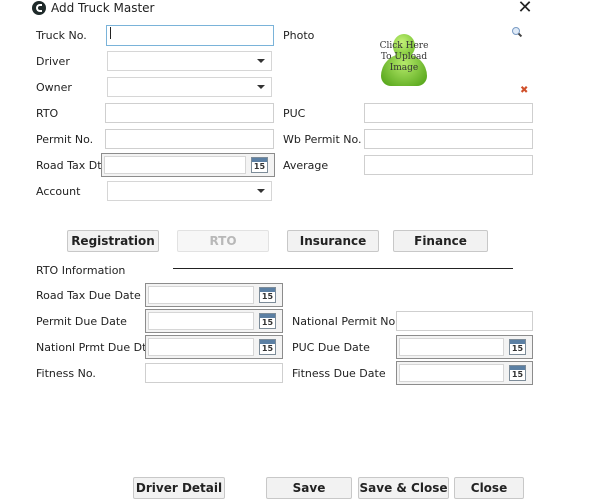 The width and height of the screenshot is (592, 501). I want to click on fitness-no-label: Fitness No., so click(66, 373).